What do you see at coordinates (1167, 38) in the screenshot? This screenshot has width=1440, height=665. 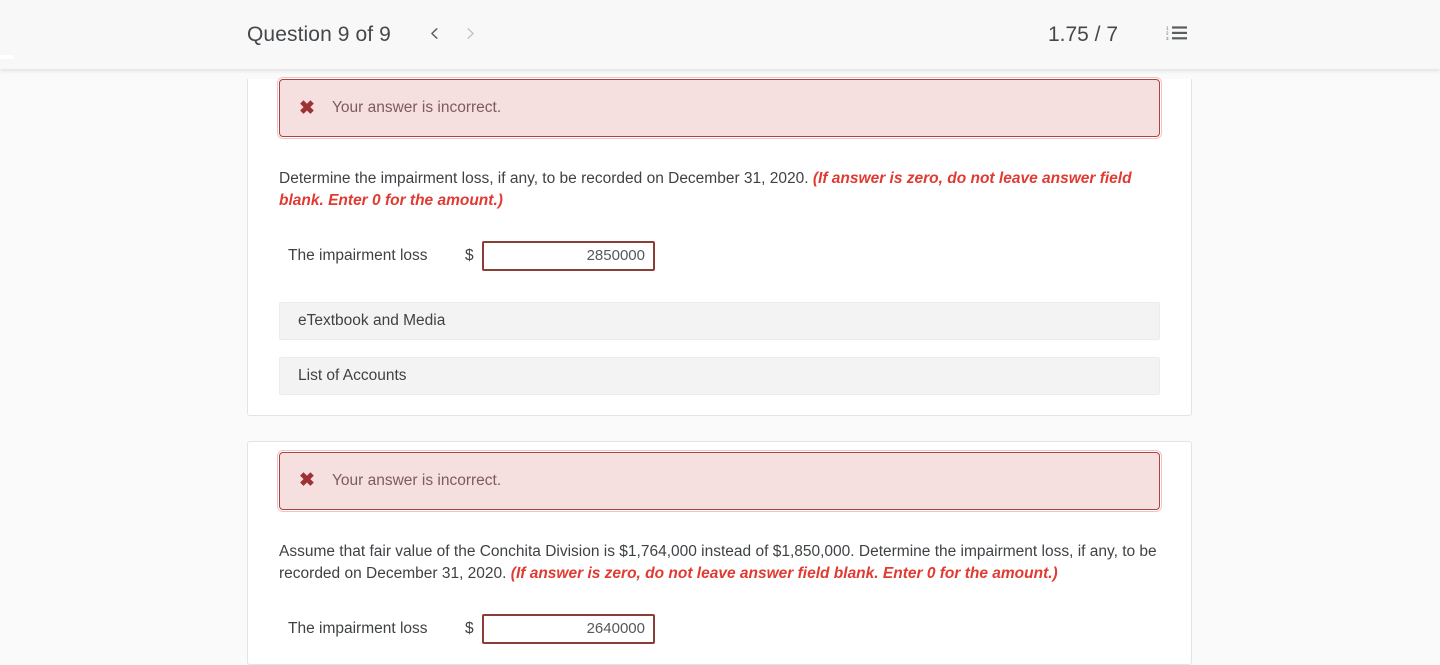 I see `svg-text: 3` at bounding box center [1167, 38].